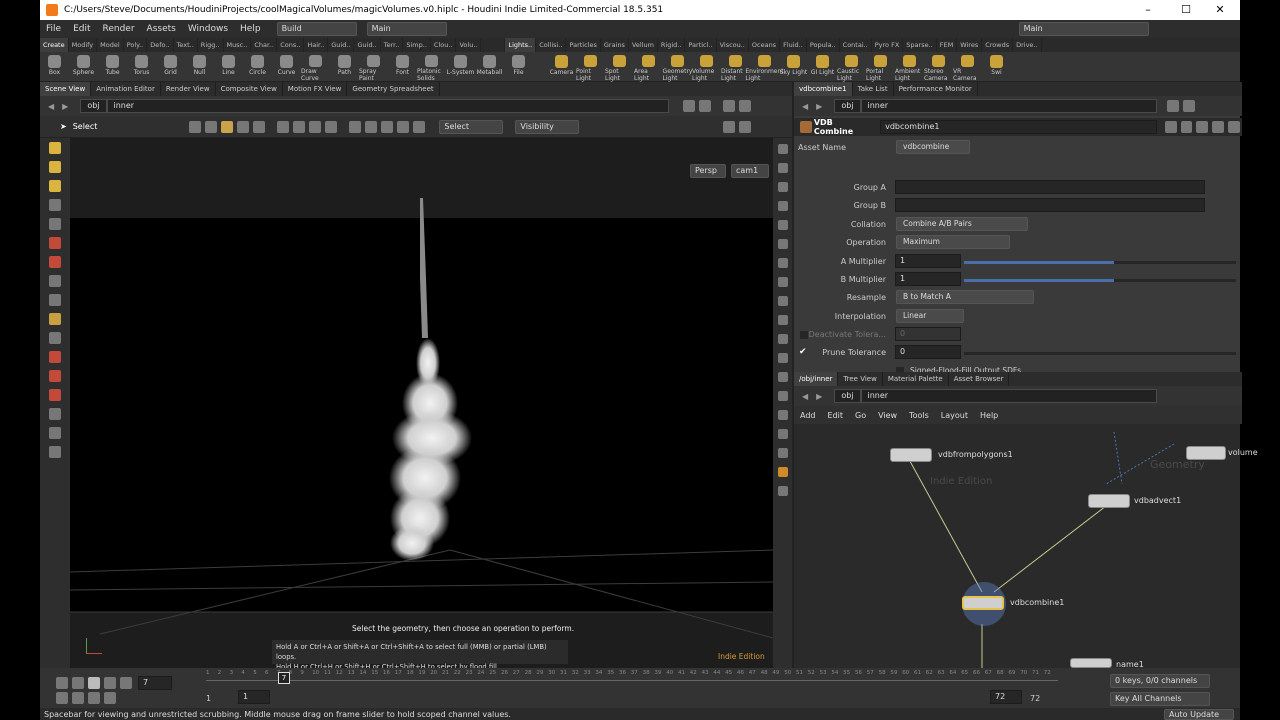  I want to click on b-multiplier-field: 1, so click(928, 279).